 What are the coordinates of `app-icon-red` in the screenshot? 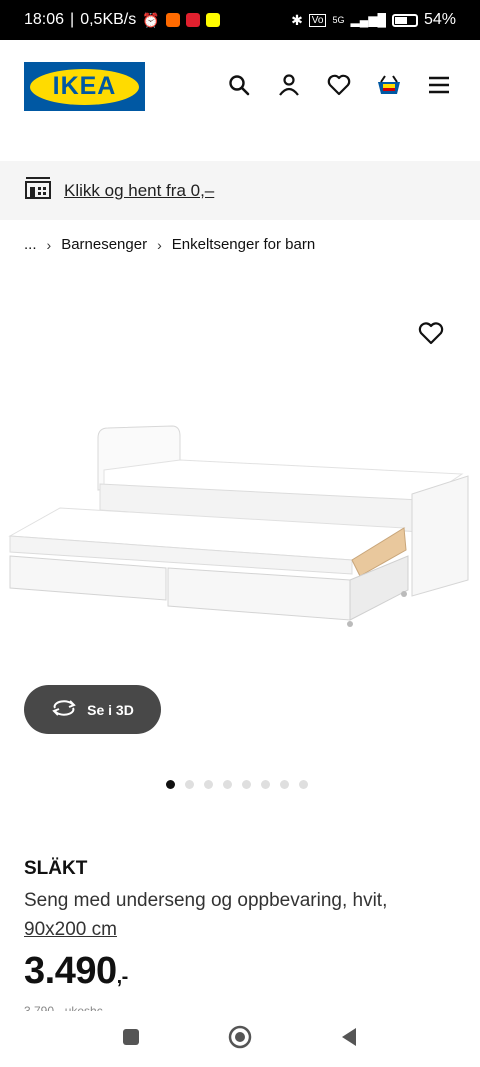 It's located at (192, 20).